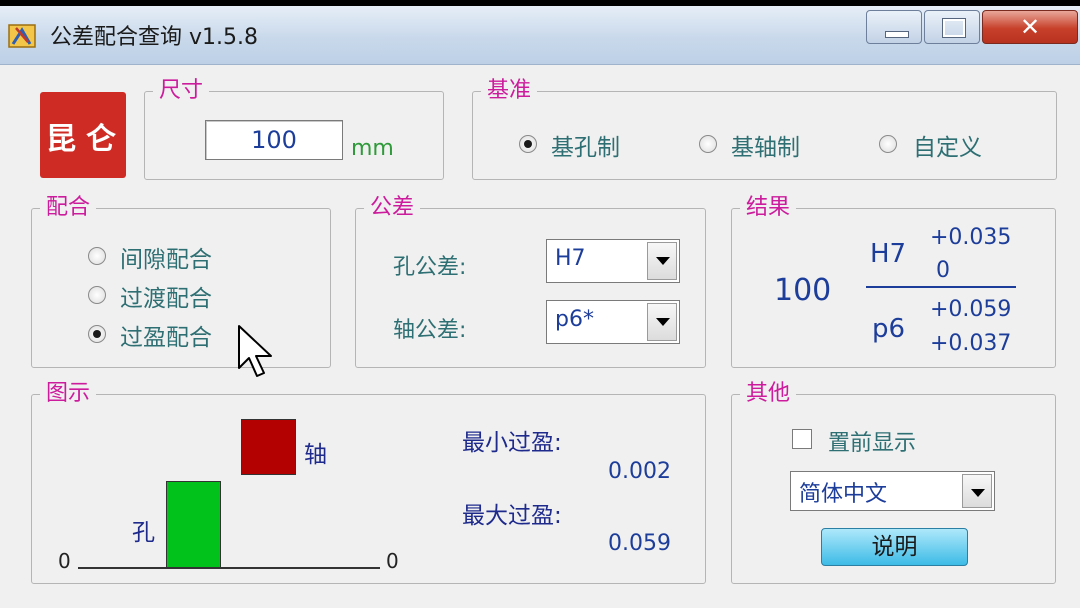  Describe the element at coordinates (166, 335) in the screenshot. I see `radio-interference-fit-label: 过盈配合` at that location.